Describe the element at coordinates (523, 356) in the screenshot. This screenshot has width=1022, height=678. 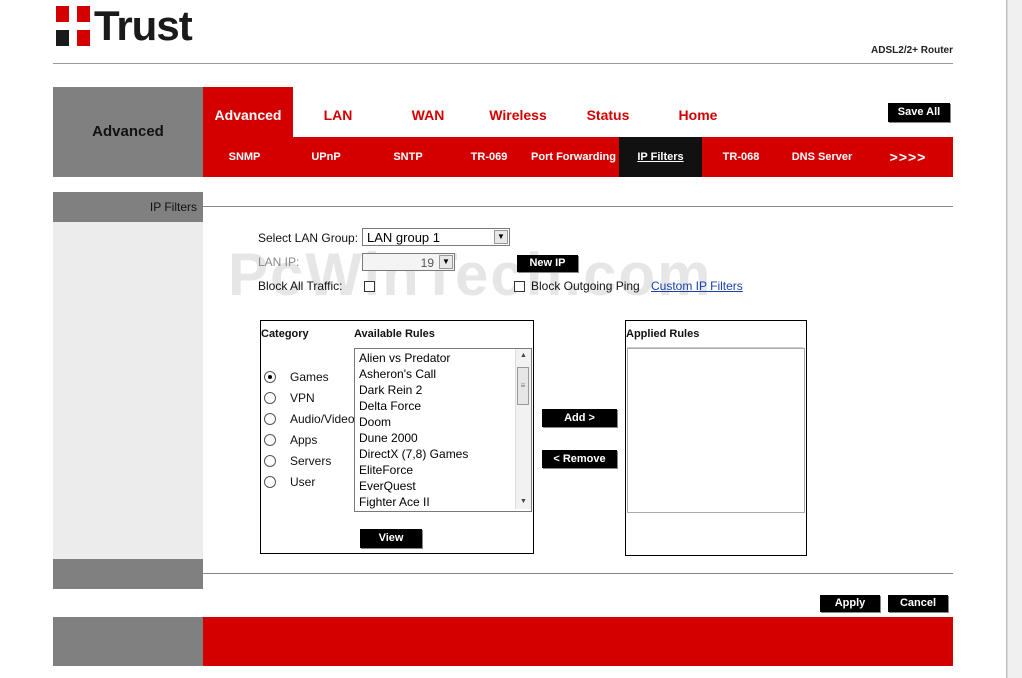
I see `scroll-up-icon: ▲` at that location.